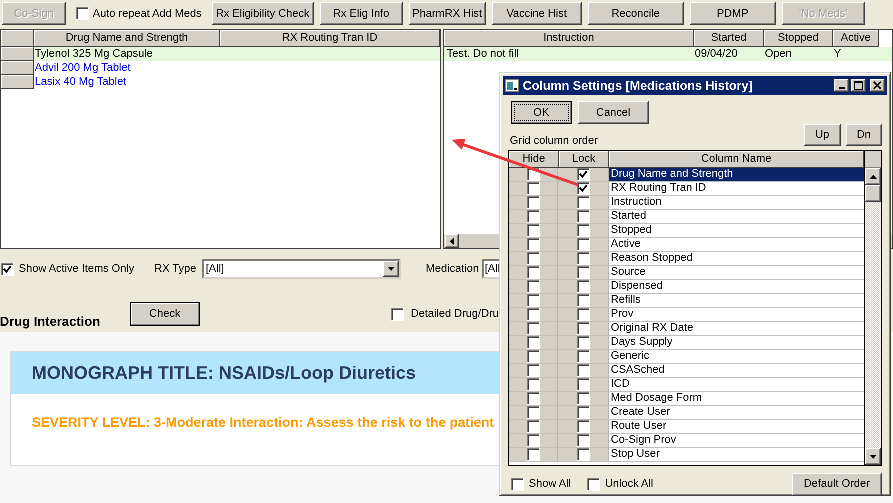 The height and width of the screenshot is (503, 893). What do you see at coordinates (165, 314) in the screenshot?
I see `check-button: Check` at bounding box center [165, 314].